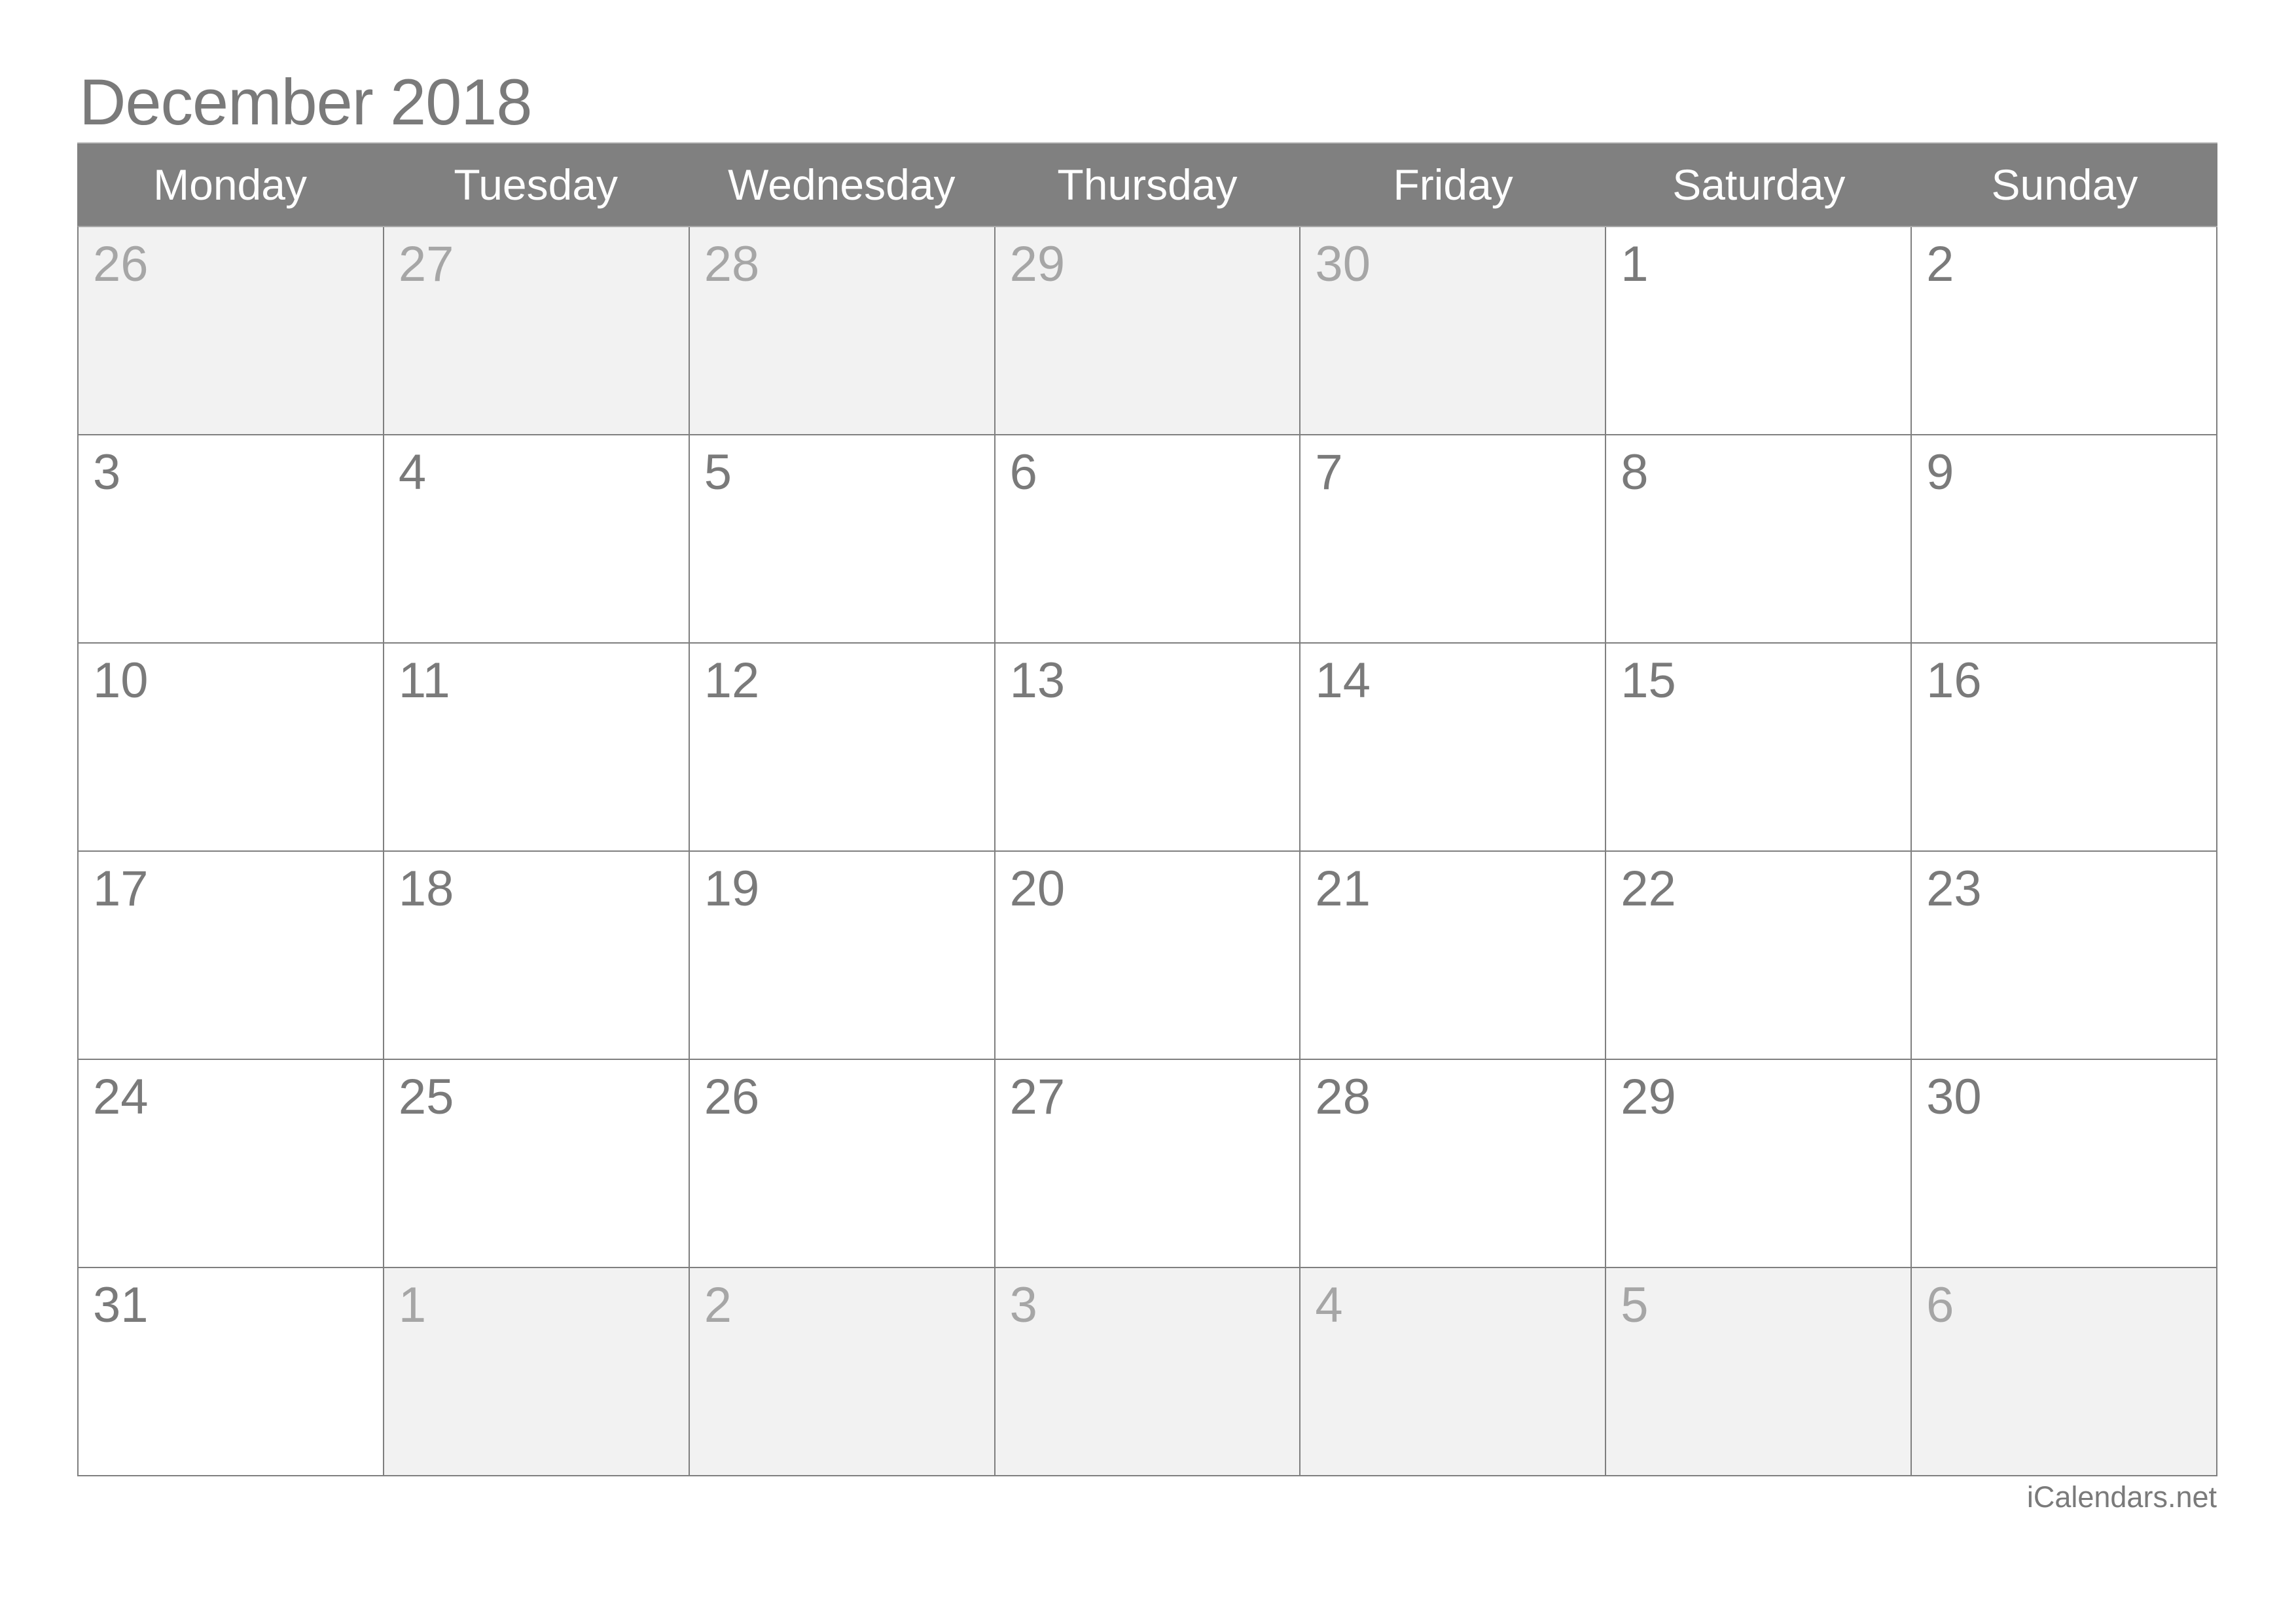  Describe the element at coordinates (231, 748) in the screenshot. I see `day-cell: 10` at that location.